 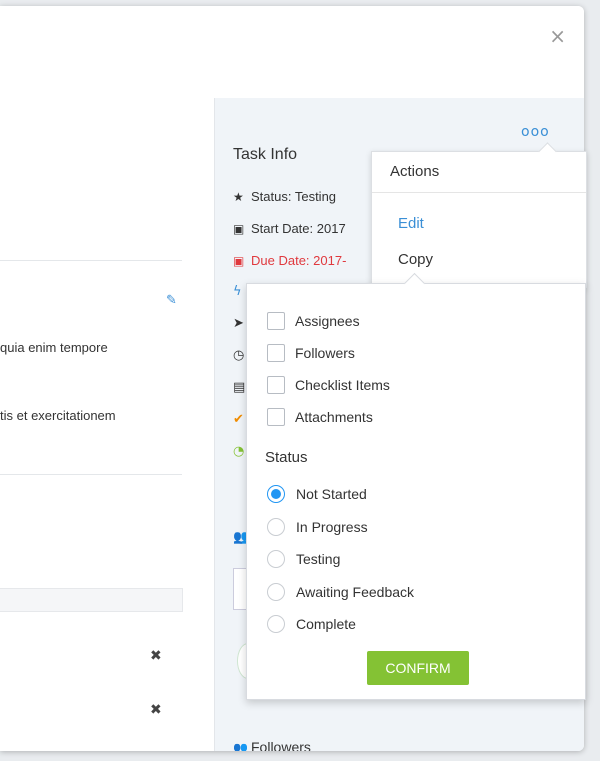 I want to click on status-option-testing: Testing, so click(x=303, y=559).